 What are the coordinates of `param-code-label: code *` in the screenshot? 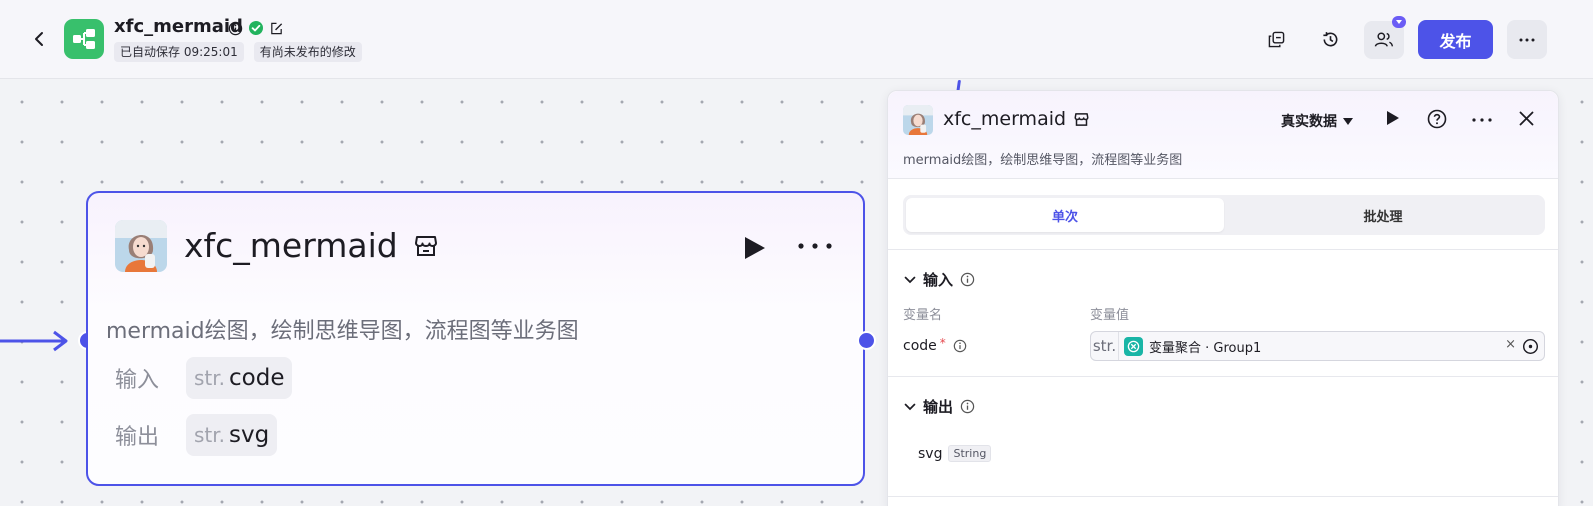 It's located at (935, 345).